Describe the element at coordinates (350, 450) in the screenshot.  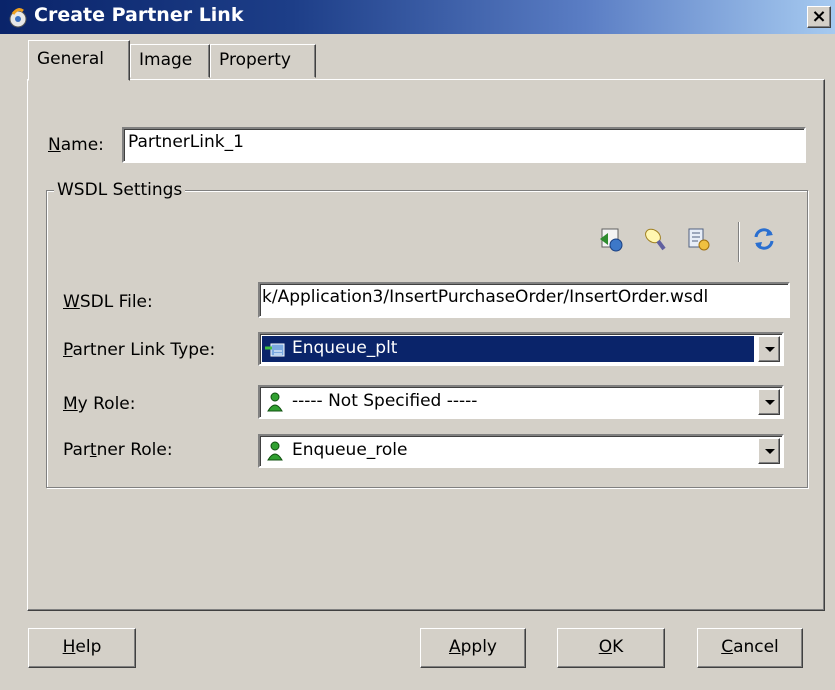
I see `partner-role-value: Enqueue_role` at that location.